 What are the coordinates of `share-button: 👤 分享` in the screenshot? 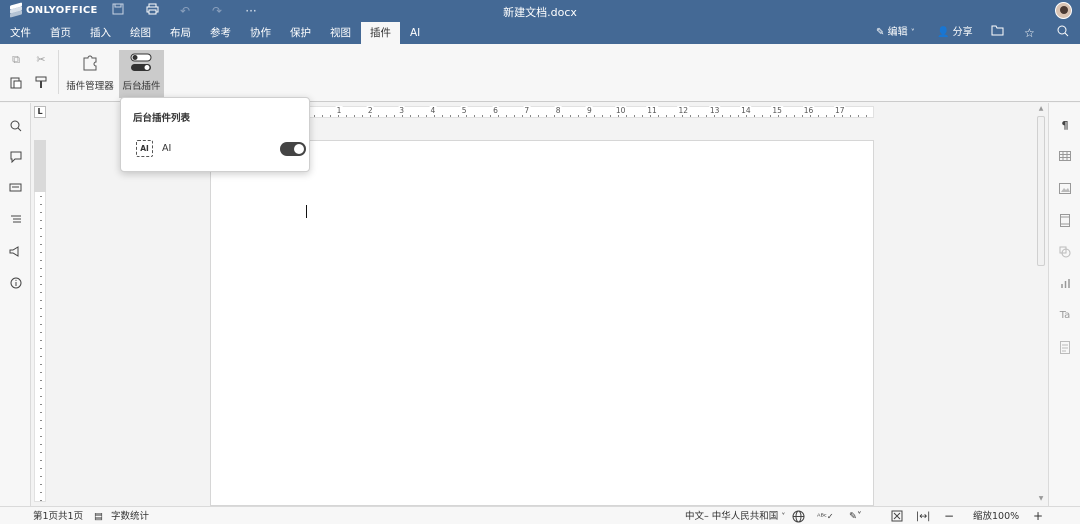 It's located at (955, 33).